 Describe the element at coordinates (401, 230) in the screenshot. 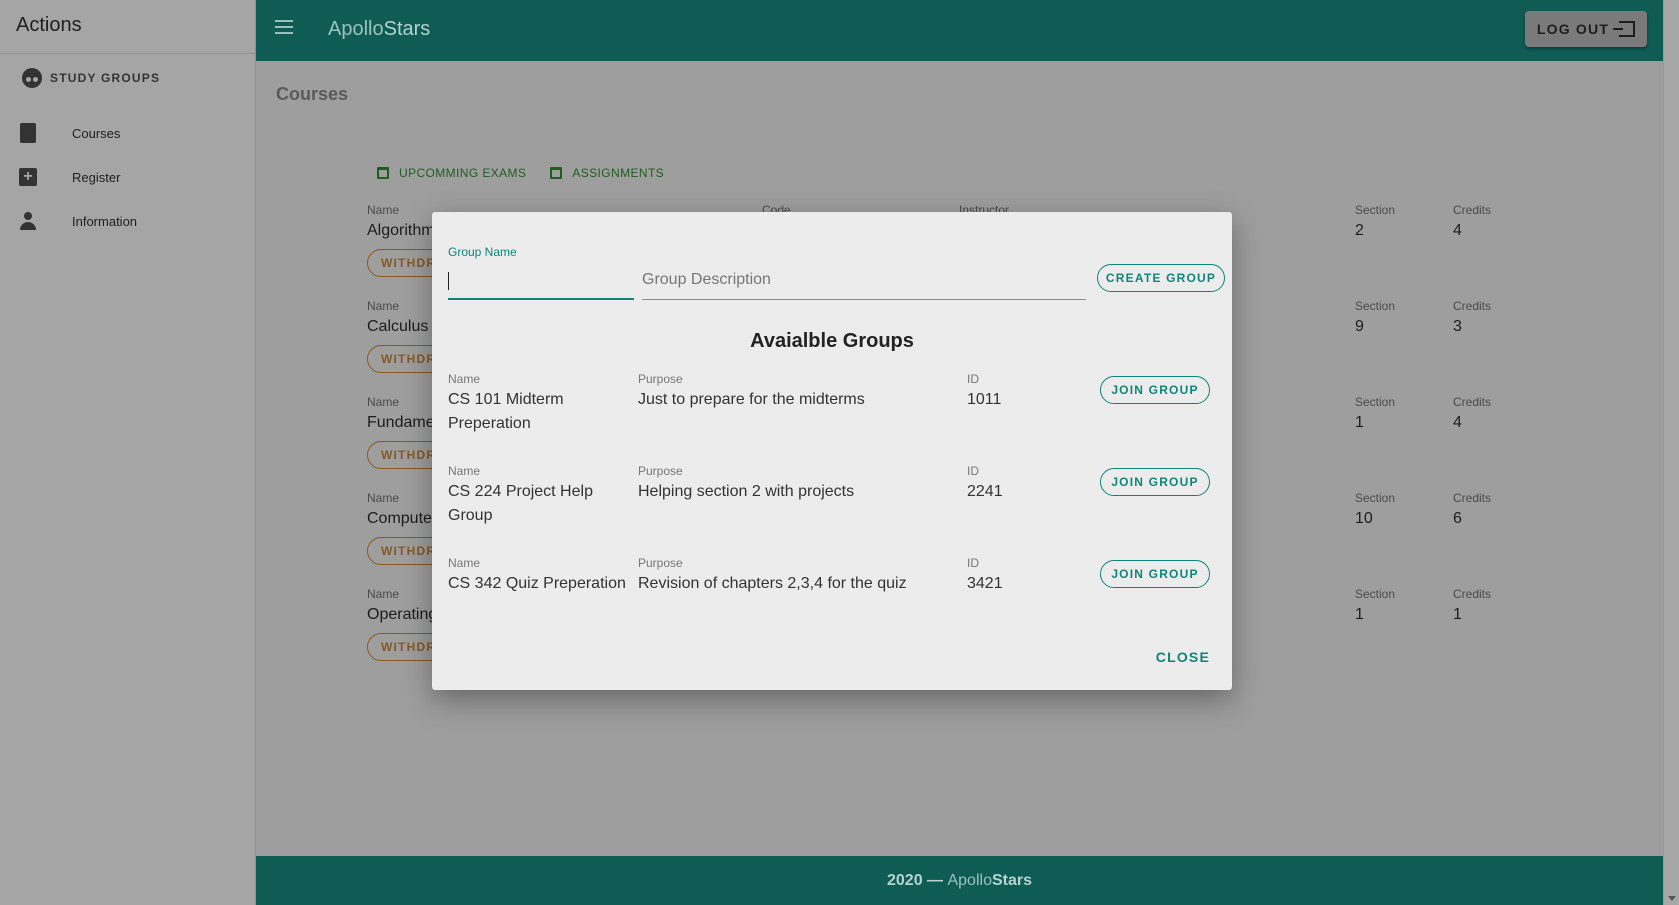

I see `course-name: Algorithm` at that location.